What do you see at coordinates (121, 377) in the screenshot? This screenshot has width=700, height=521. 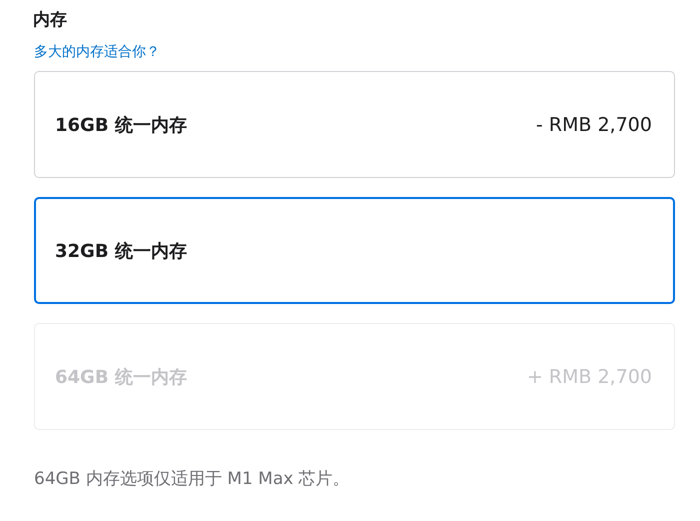 I see `option-label: 64GB 统一内存` at bounding box center [121, 377].